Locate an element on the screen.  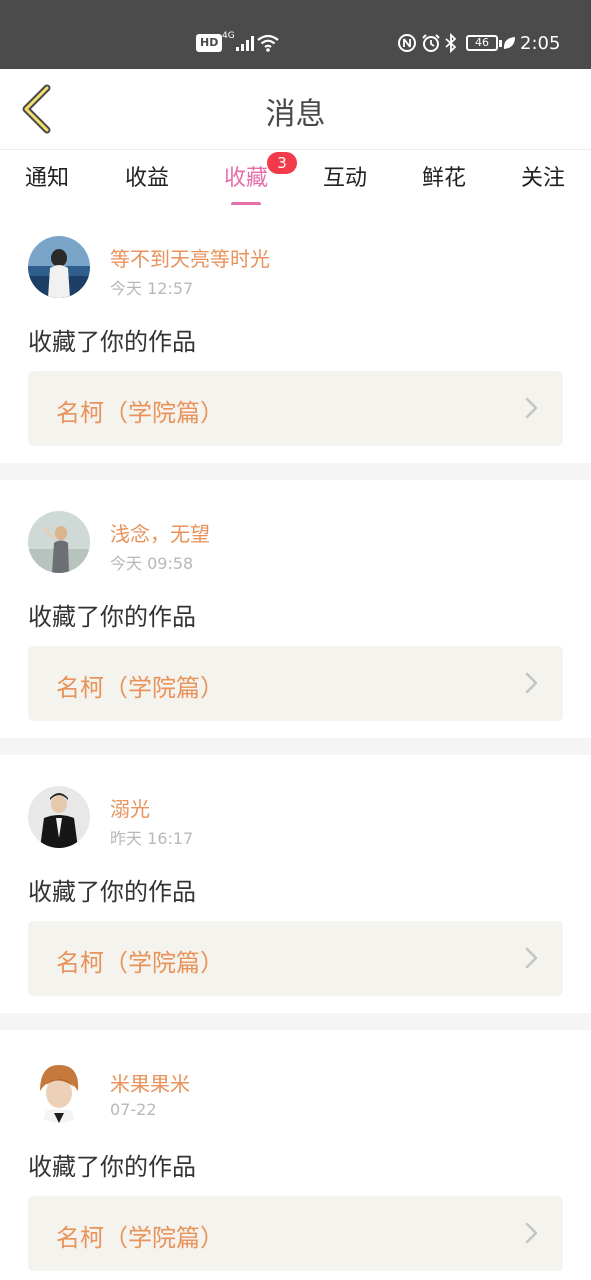
app-header: 消息 is located at coordinates (295, 109).